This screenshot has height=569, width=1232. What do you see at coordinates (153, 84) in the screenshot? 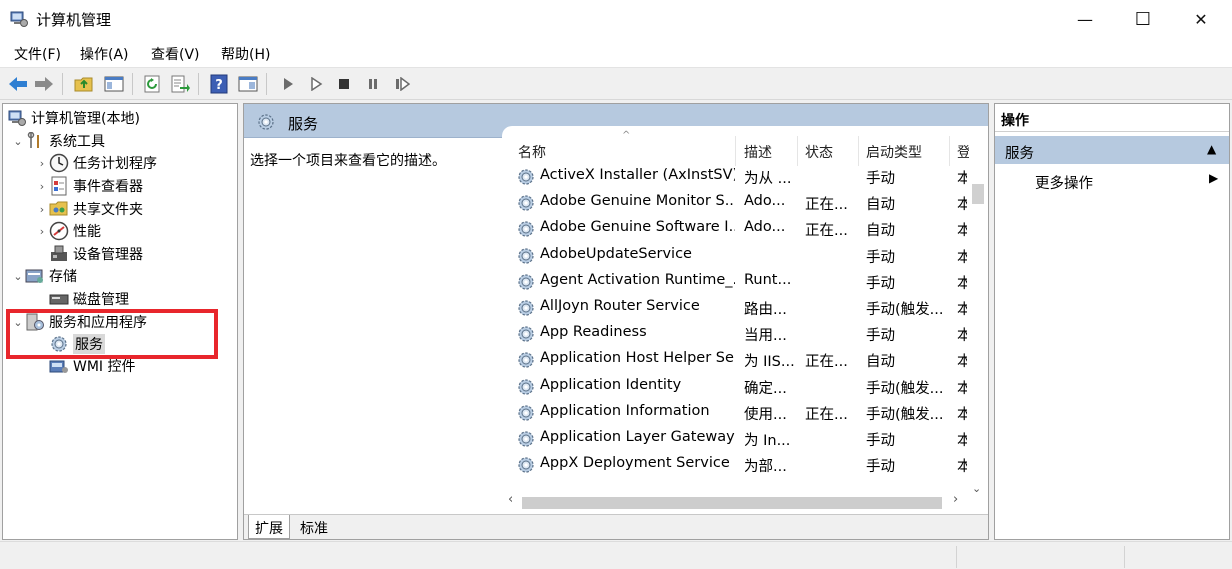
I see `refresh-button` at bounding box center [153, 84].